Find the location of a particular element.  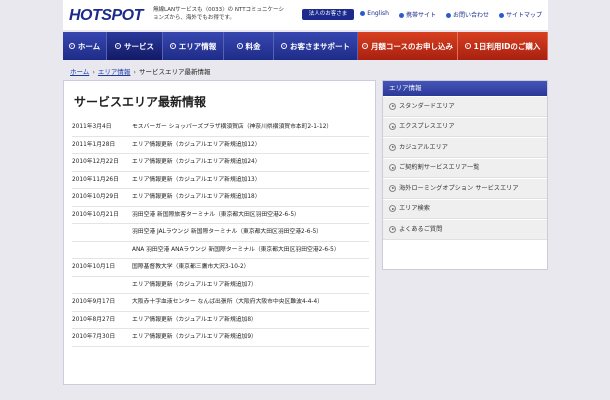

sidebar-item: エクスプレスエリア is located at coordinates (465, 127).